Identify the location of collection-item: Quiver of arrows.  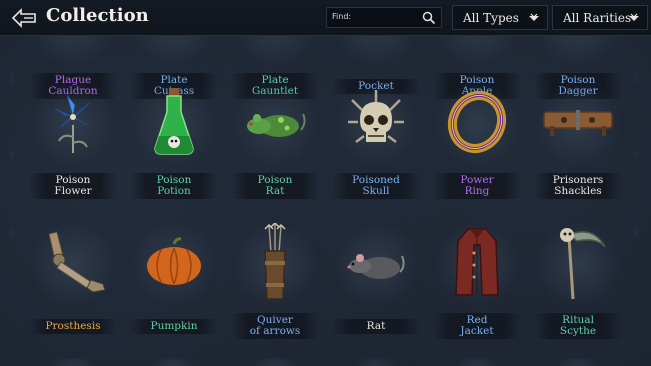
(275, 281).